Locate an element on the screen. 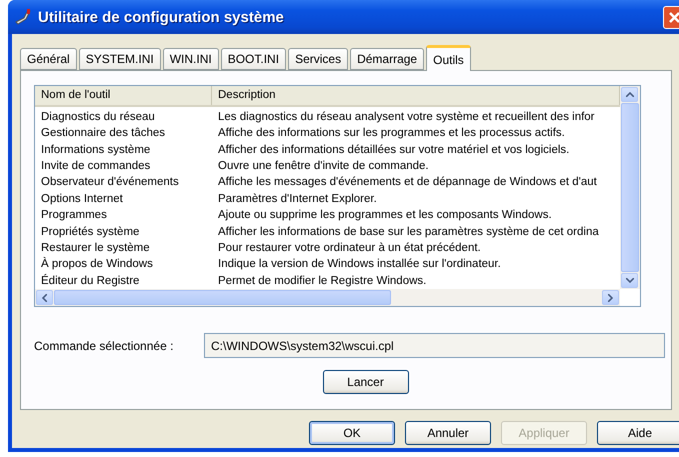 Image resolution: width=679 pixels, height=457 pixels. command-label: Commande sélectionnée : is located at coordinates (104, 345).